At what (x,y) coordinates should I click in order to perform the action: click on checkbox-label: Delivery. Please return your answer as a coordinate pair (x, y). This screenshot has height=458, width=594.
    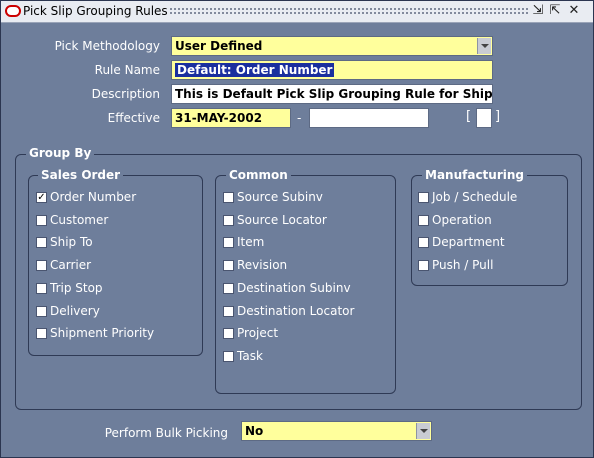
    Looking at the image, I should click on (75, 310).